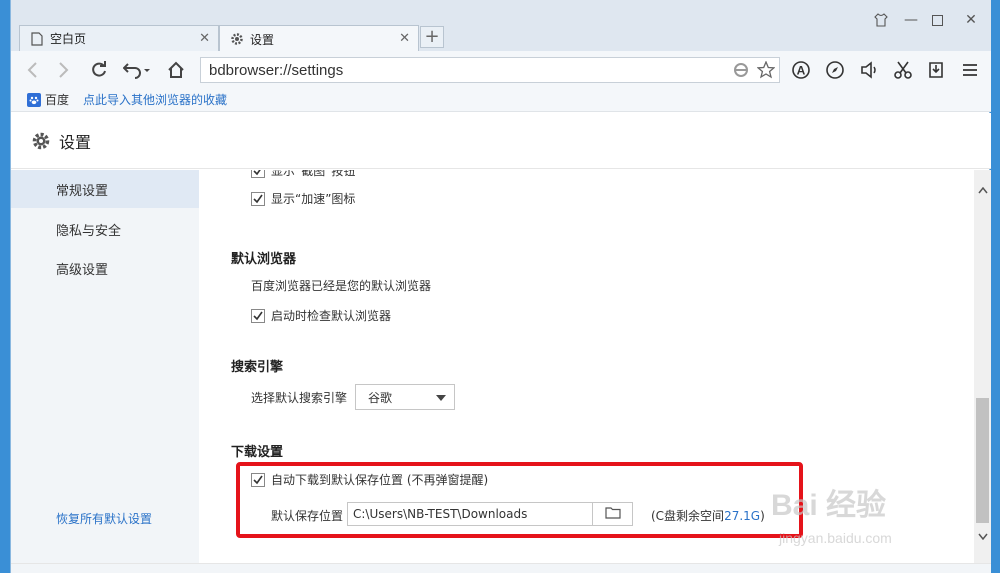  Describe the element at coordinates (741, 72) in the screenshot. I see `ie-mode-icon` at that location.